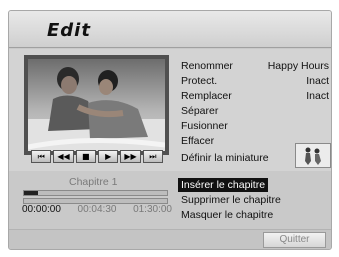 The height and width of the screenshot is (257, 339). I want to click on chapter-progress-fill, so click(31, 193).